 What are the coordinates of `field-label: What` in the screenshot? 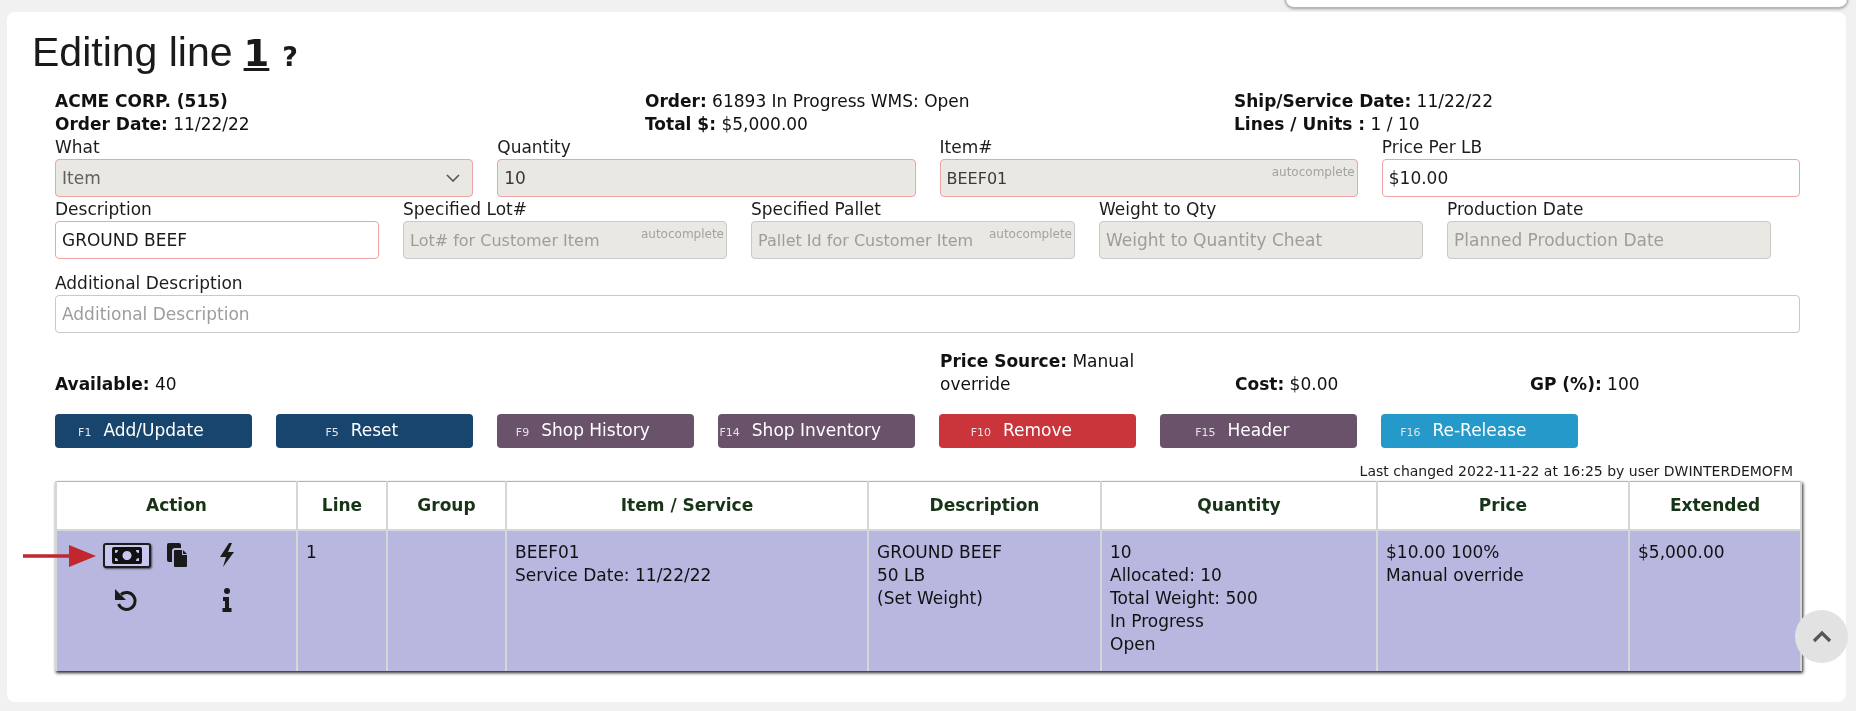 It's located at (78, 147).